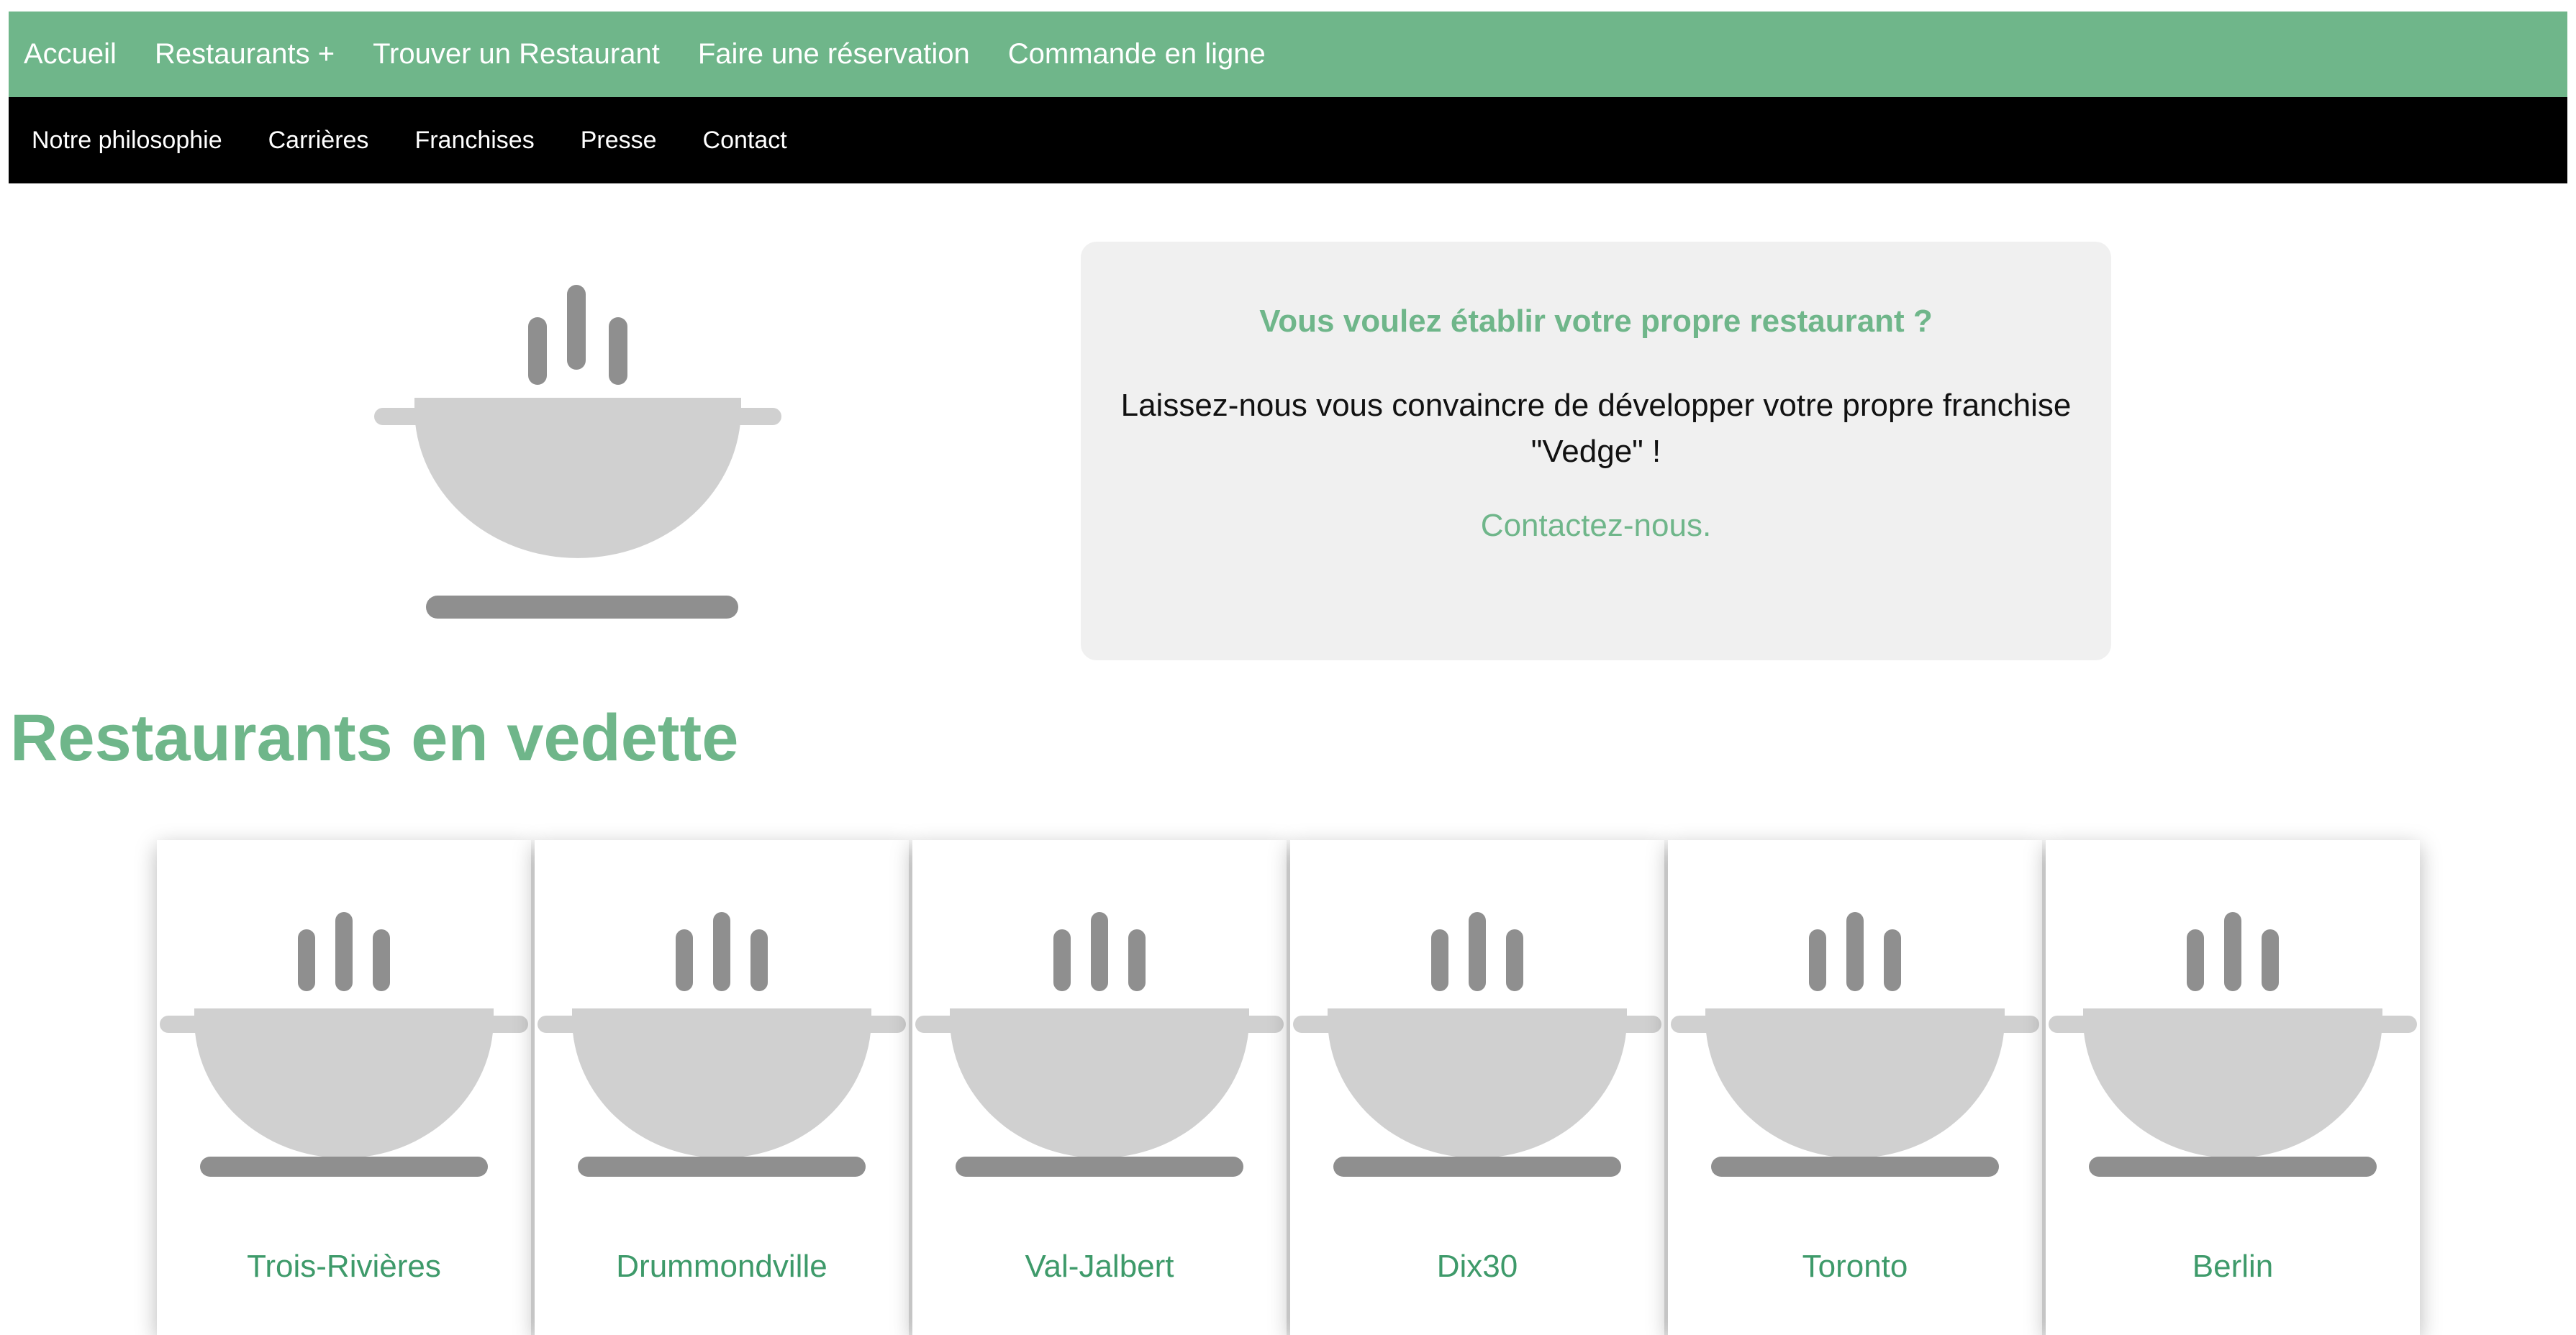 This screenshot has width=2576, height=1335. Describe the element at coordinates (516, 54) in the screenshot. I see `nav-item-trouver-restaurant: Trouver un Restaurant` at that location.